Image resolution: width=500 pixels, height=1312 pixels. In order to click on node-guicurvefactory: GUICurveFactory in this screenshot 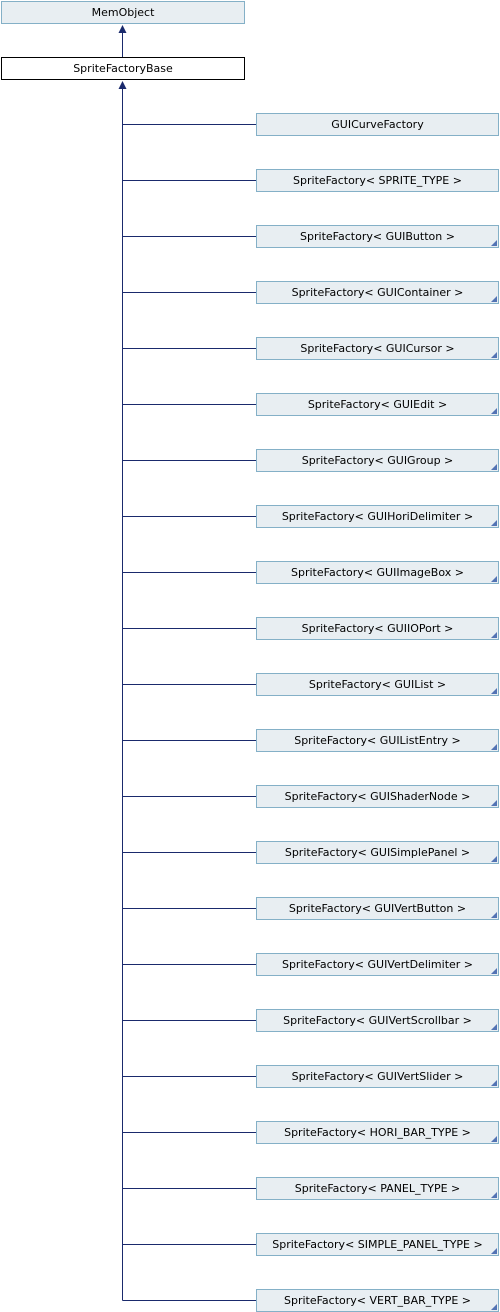, I will do `click(377, 124)`.